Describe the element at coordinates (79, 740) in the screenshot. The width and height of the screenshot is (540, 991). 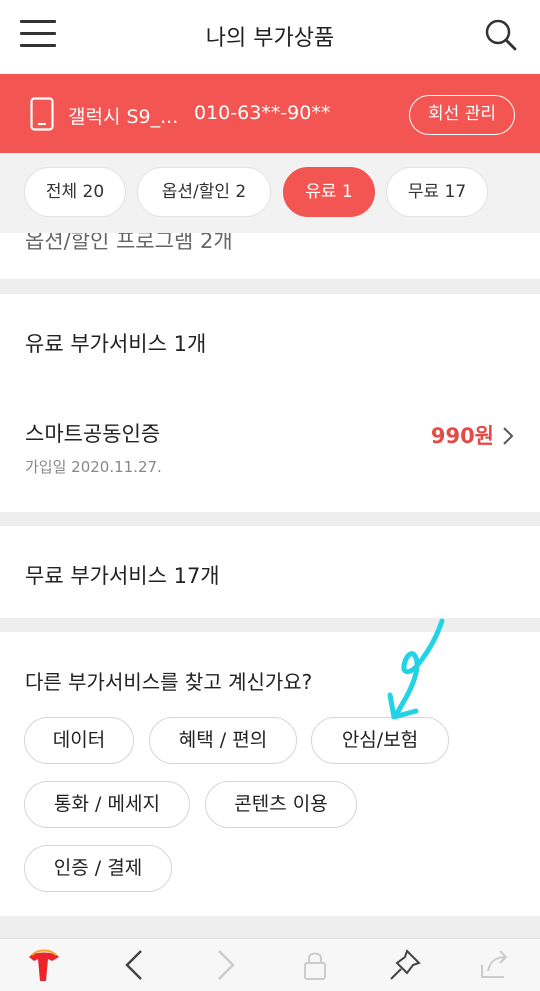
I see `tag-data: 데이터` at that location.